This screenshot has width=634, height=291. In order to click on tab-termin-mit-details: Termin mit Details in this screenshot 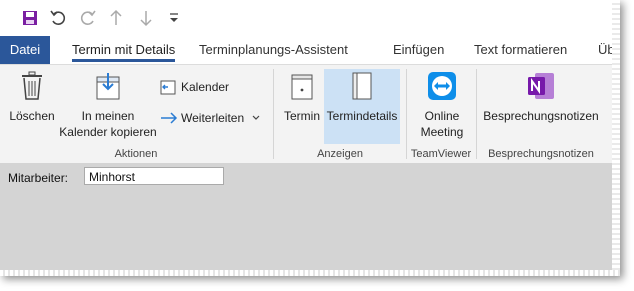, I will do `click(124, 50)`.